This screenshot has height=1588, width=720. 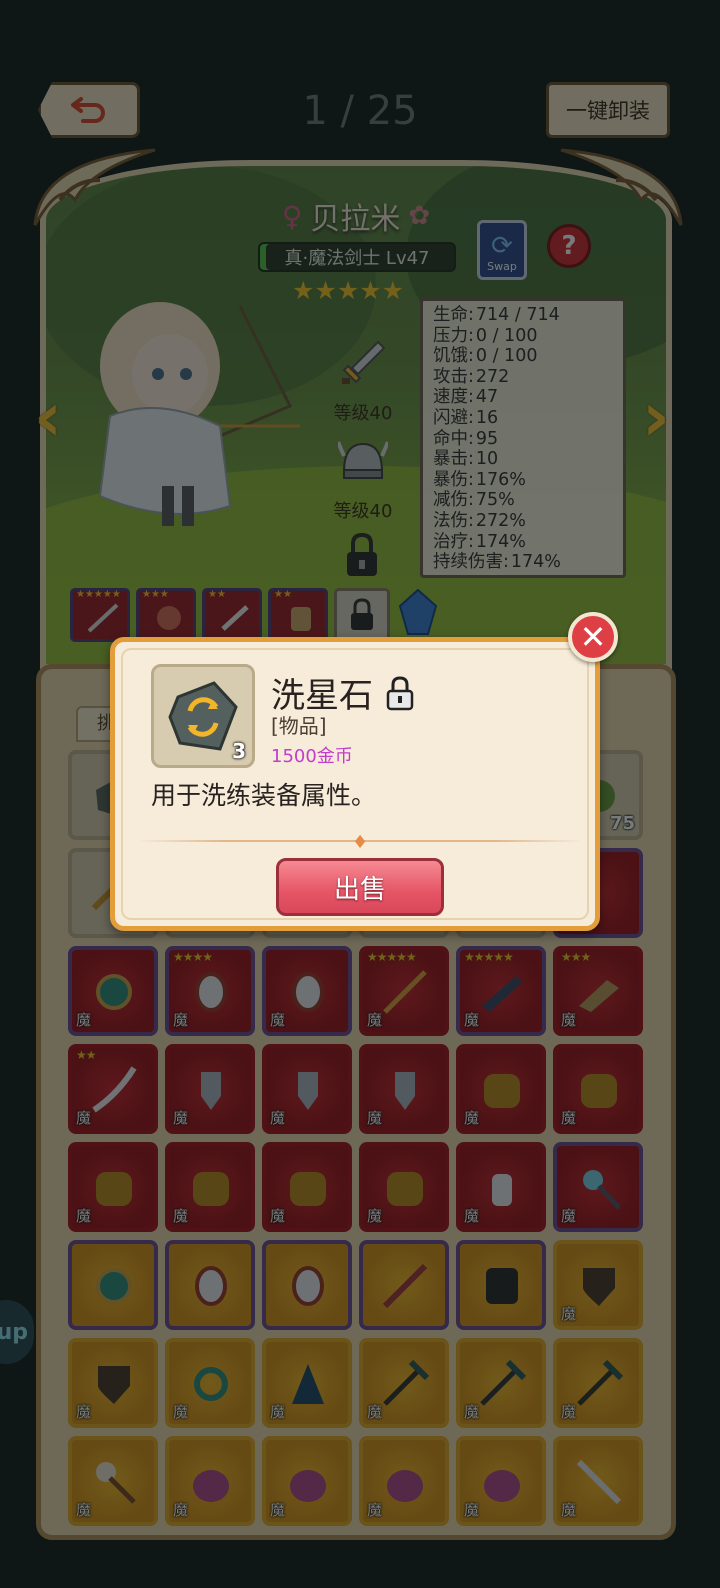 What do you see at coordinates (355, 219) in the screenshot?
I see `hero-name: 贝拉米` at bounding box center [355, 219].